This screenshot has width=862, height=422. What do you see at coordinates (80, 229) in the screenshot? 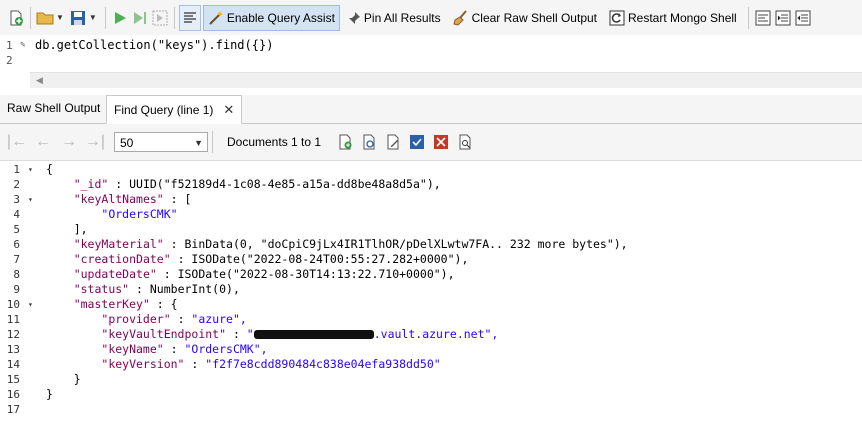
I see `json-bracket: ],` at bounding box center [80, 229].